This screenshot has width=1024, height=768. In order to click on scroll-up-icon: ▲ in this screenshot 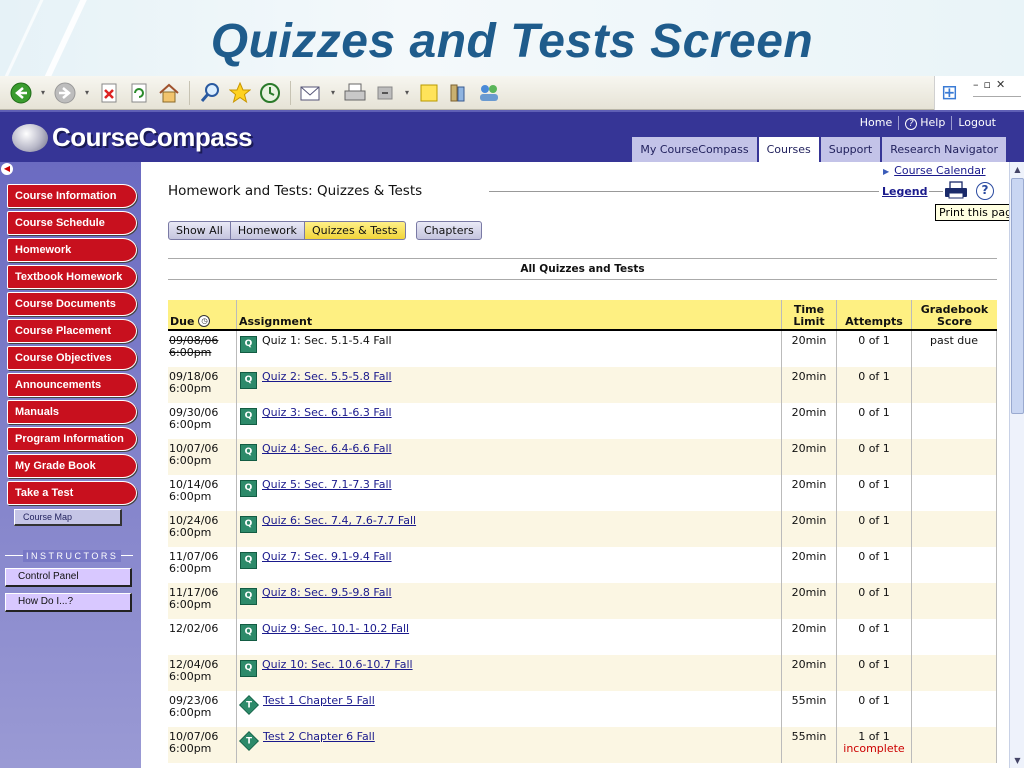, I will do `click(1017, 169)`.